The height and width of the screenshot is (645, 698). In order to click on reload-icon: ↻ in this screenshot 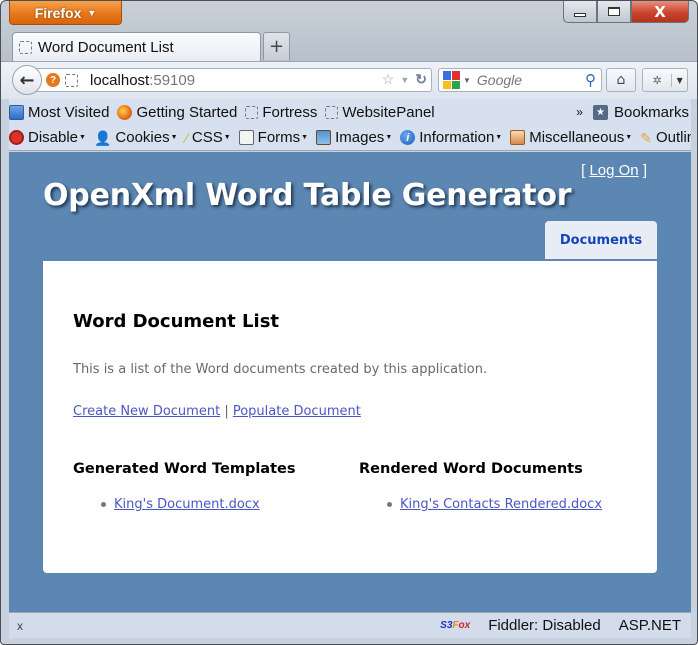, I will do `click(421, 79)`.